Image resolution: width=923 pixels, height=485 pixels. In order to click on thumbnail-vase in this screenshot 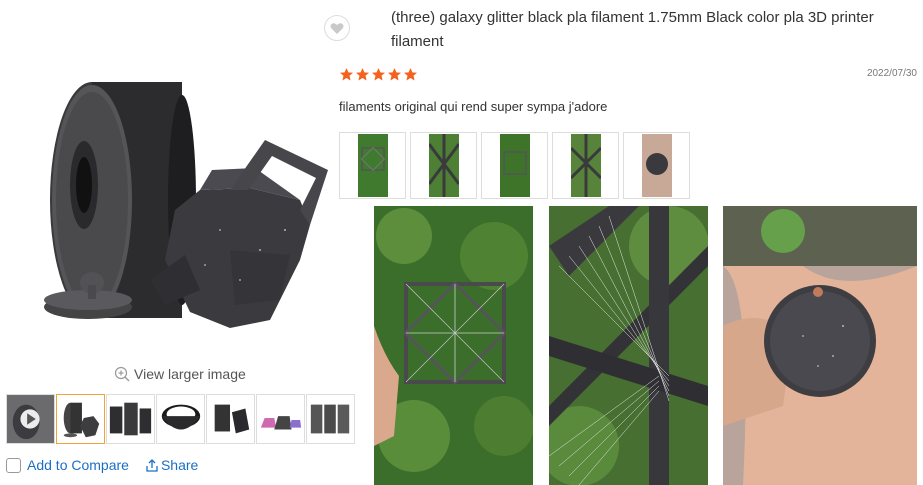, I will do `click(230, 419)`.